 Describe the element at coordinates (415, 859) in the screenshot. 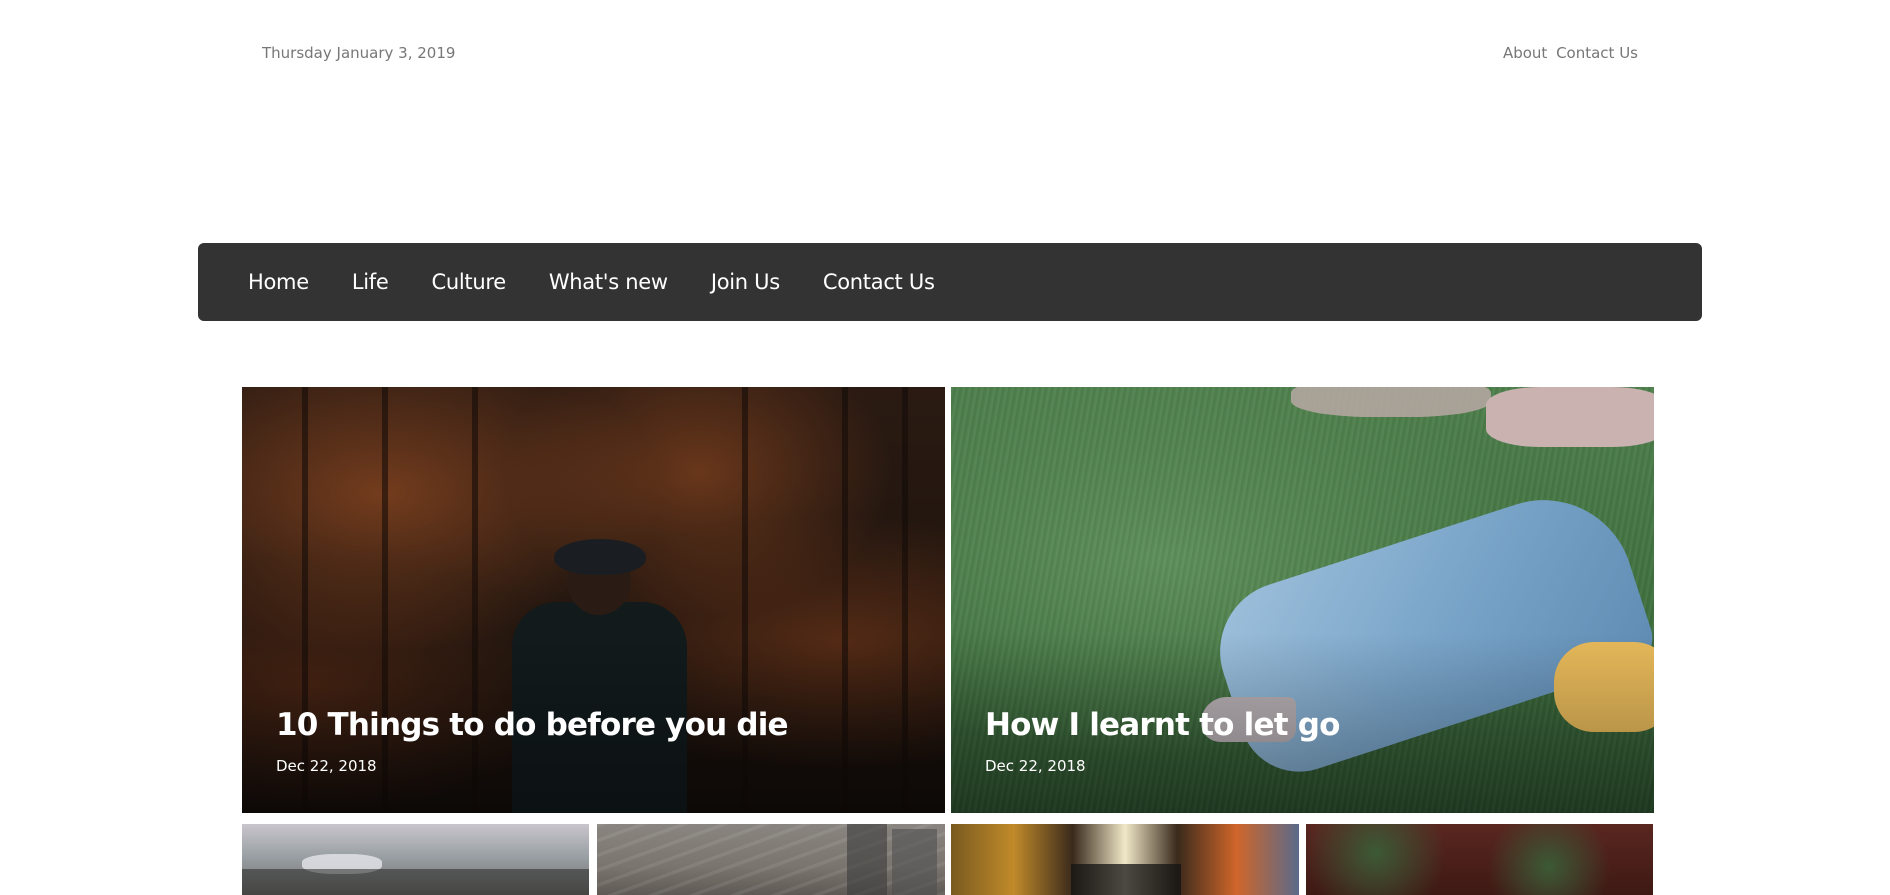

I see `post-thumbnail-city` at that location.